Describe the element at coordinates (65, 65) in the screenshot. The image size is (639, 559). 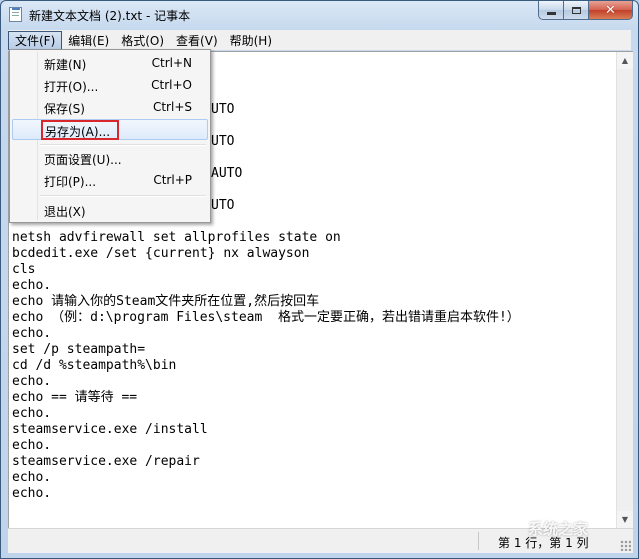
I see `menu-item-label: 新建(N)` at that location.